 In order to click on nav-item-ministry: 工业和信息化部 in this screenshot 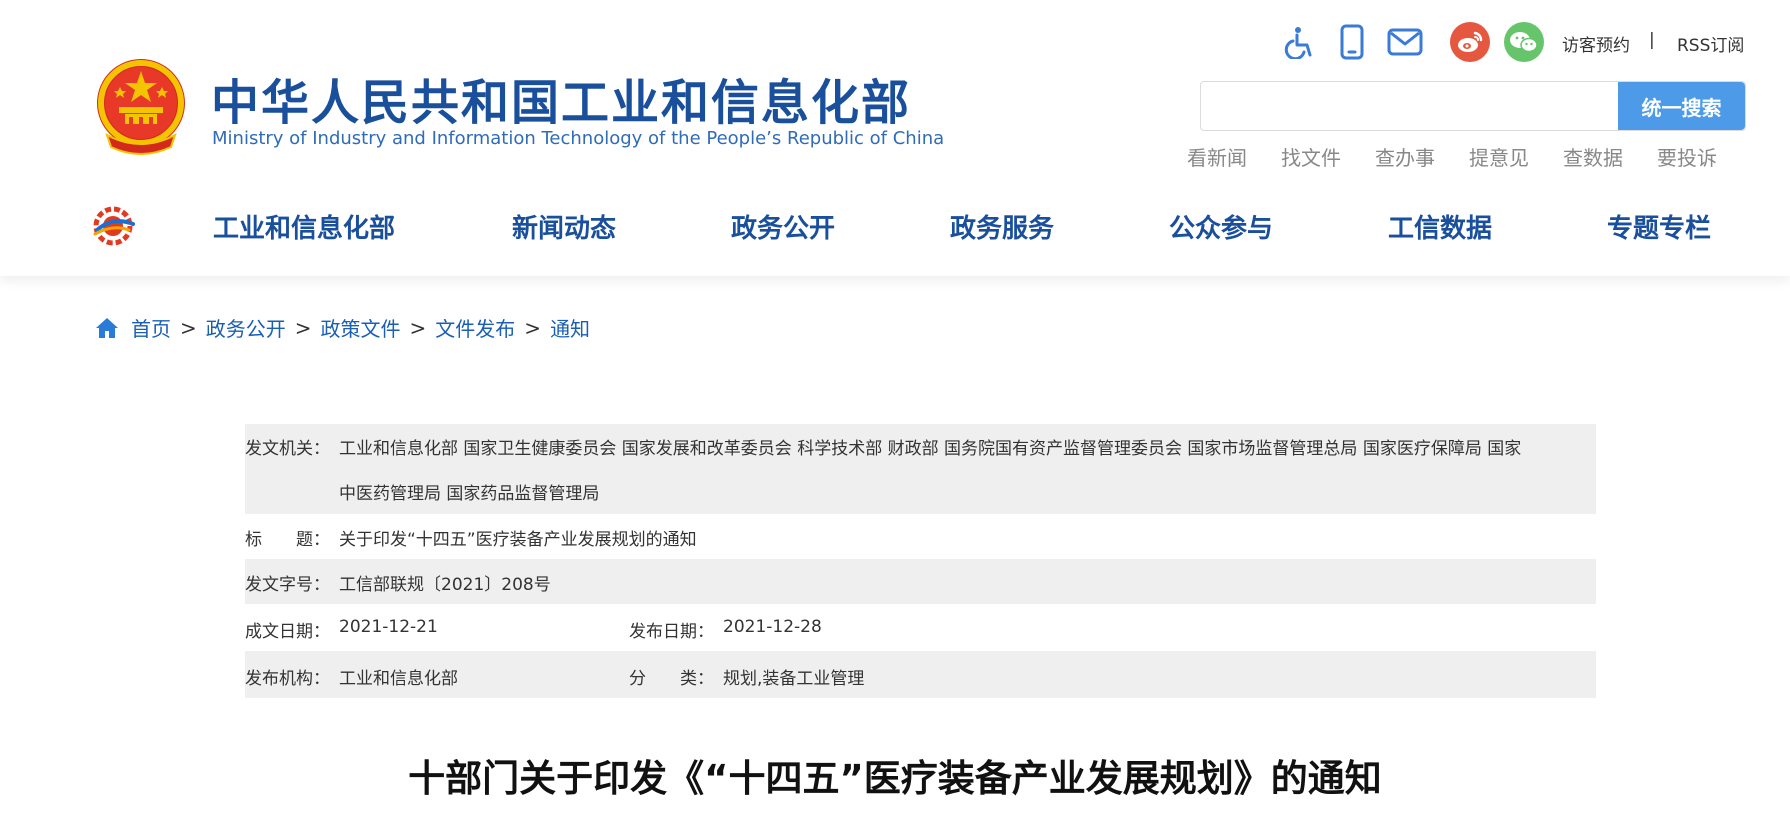, I will do `click(304, 226)`.